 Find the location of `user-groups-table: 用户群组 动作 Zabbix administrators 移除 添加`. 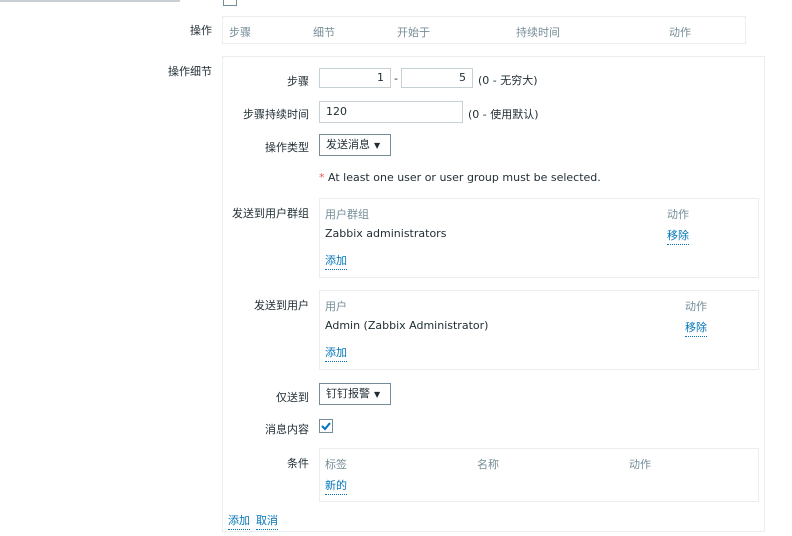

user-groups-table: 用户群组 动作 Zabbix administrators 移除 添加 is located at coordinates (539, 238).